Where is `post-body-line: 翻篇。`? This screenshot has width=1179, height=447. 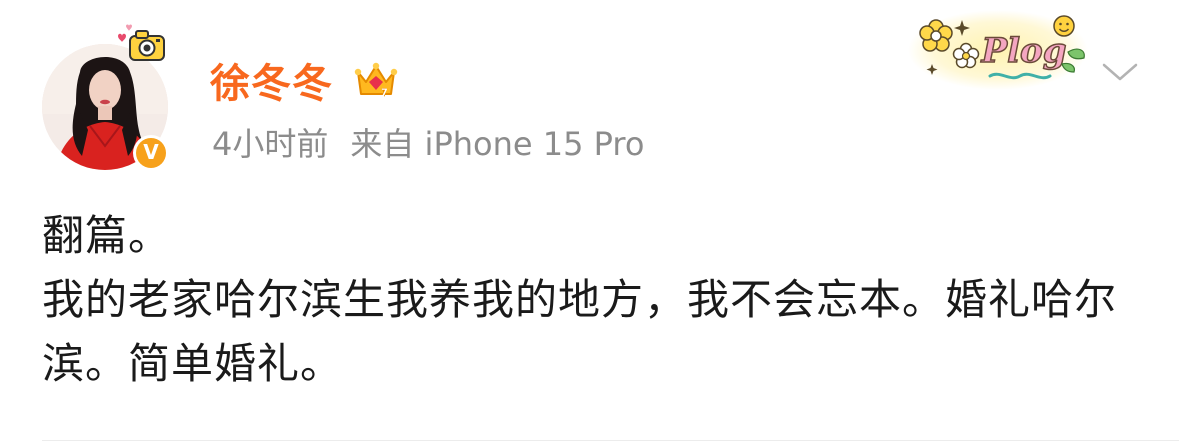 post-body-line: 翻篇。 is located at coordinates (107, 235).